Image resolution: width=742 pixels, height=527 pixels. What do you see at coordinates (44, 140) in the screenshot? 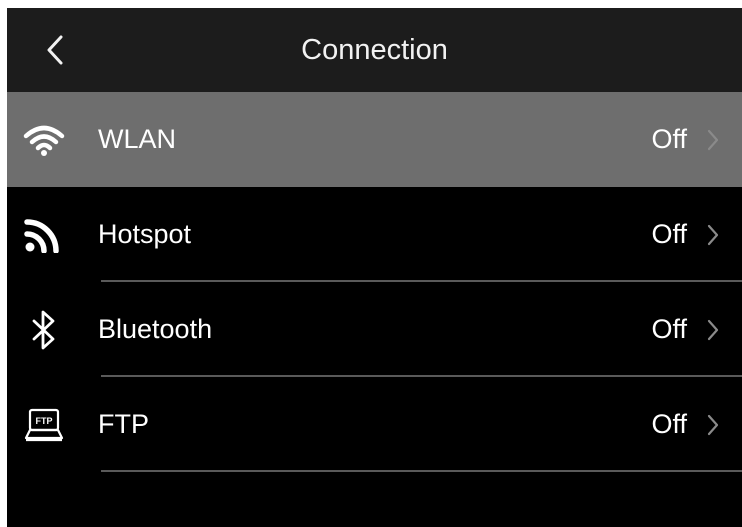
I see `wifi-icon` at bounding box center [44, 140].